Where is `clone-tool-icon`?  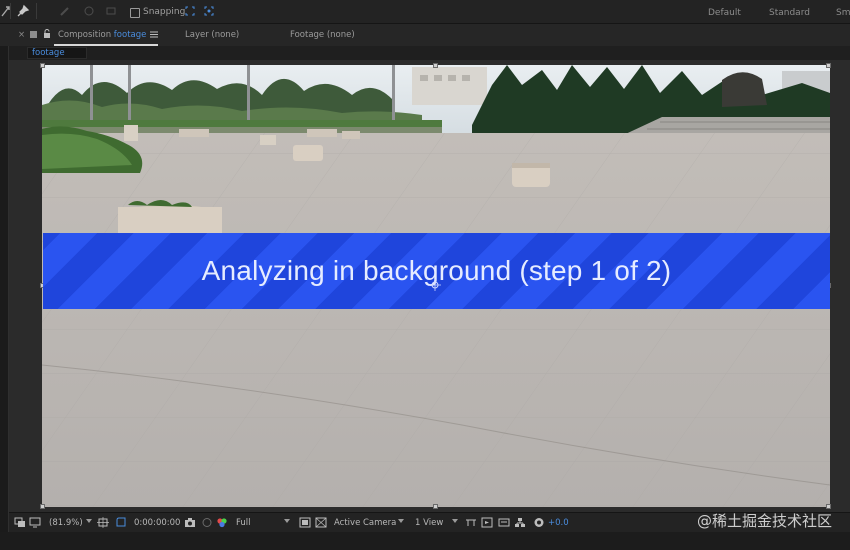 clone-tool-icon is located at coordinates (89, 11).